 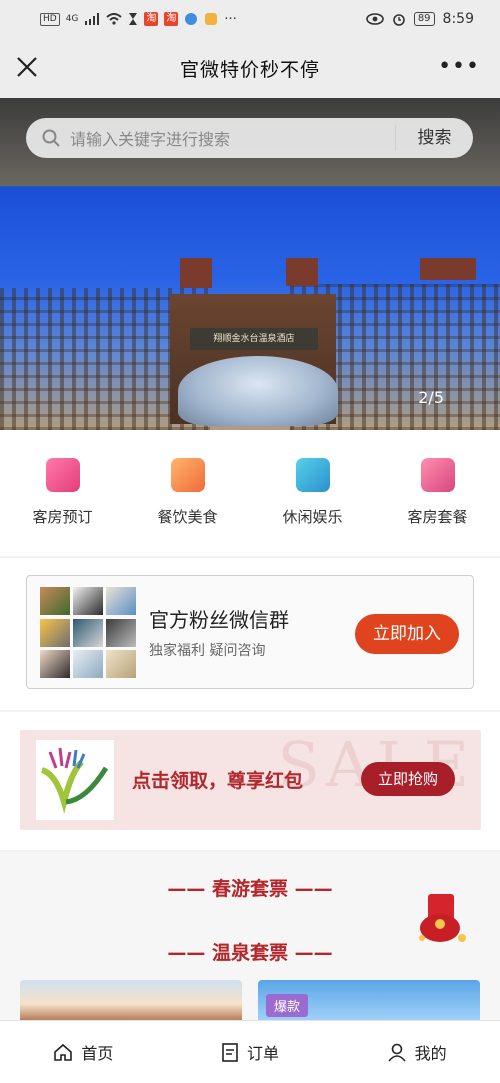 I want to click on nav-orders: 订单, so click(x=250, y=1052).